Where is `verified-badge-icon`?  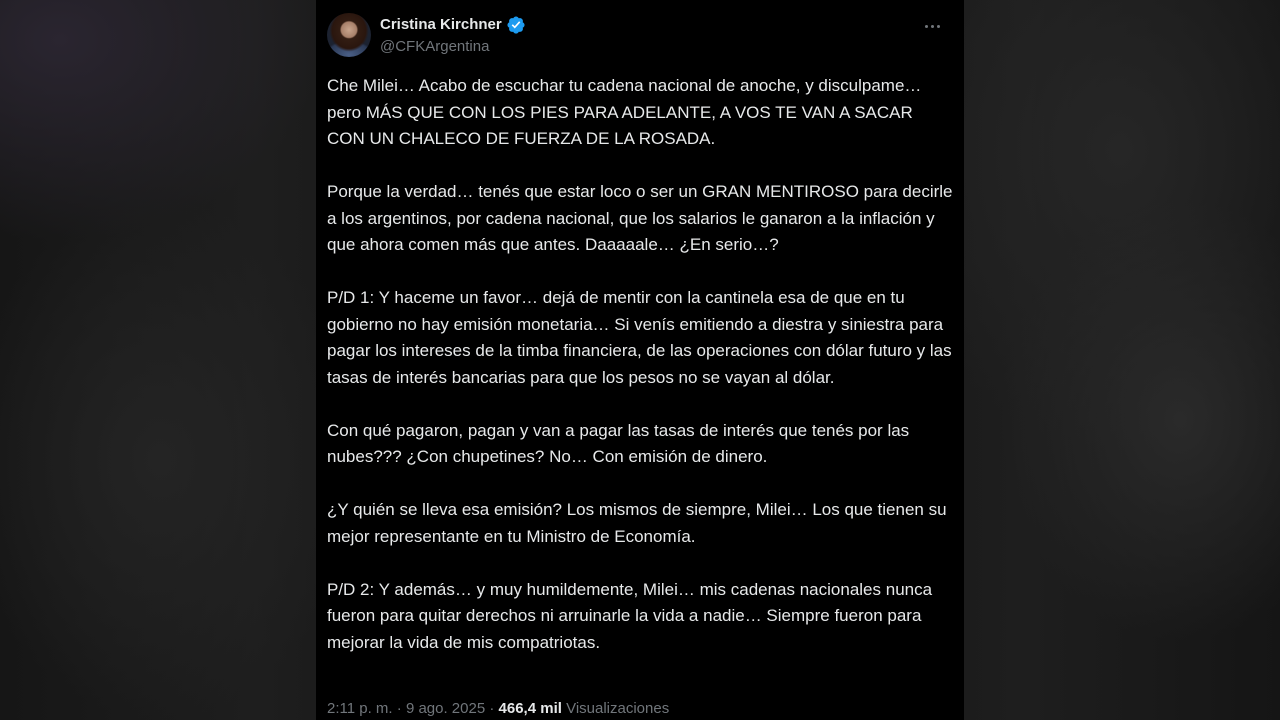
verified-badge-icon is located at coordinates (516, 25).